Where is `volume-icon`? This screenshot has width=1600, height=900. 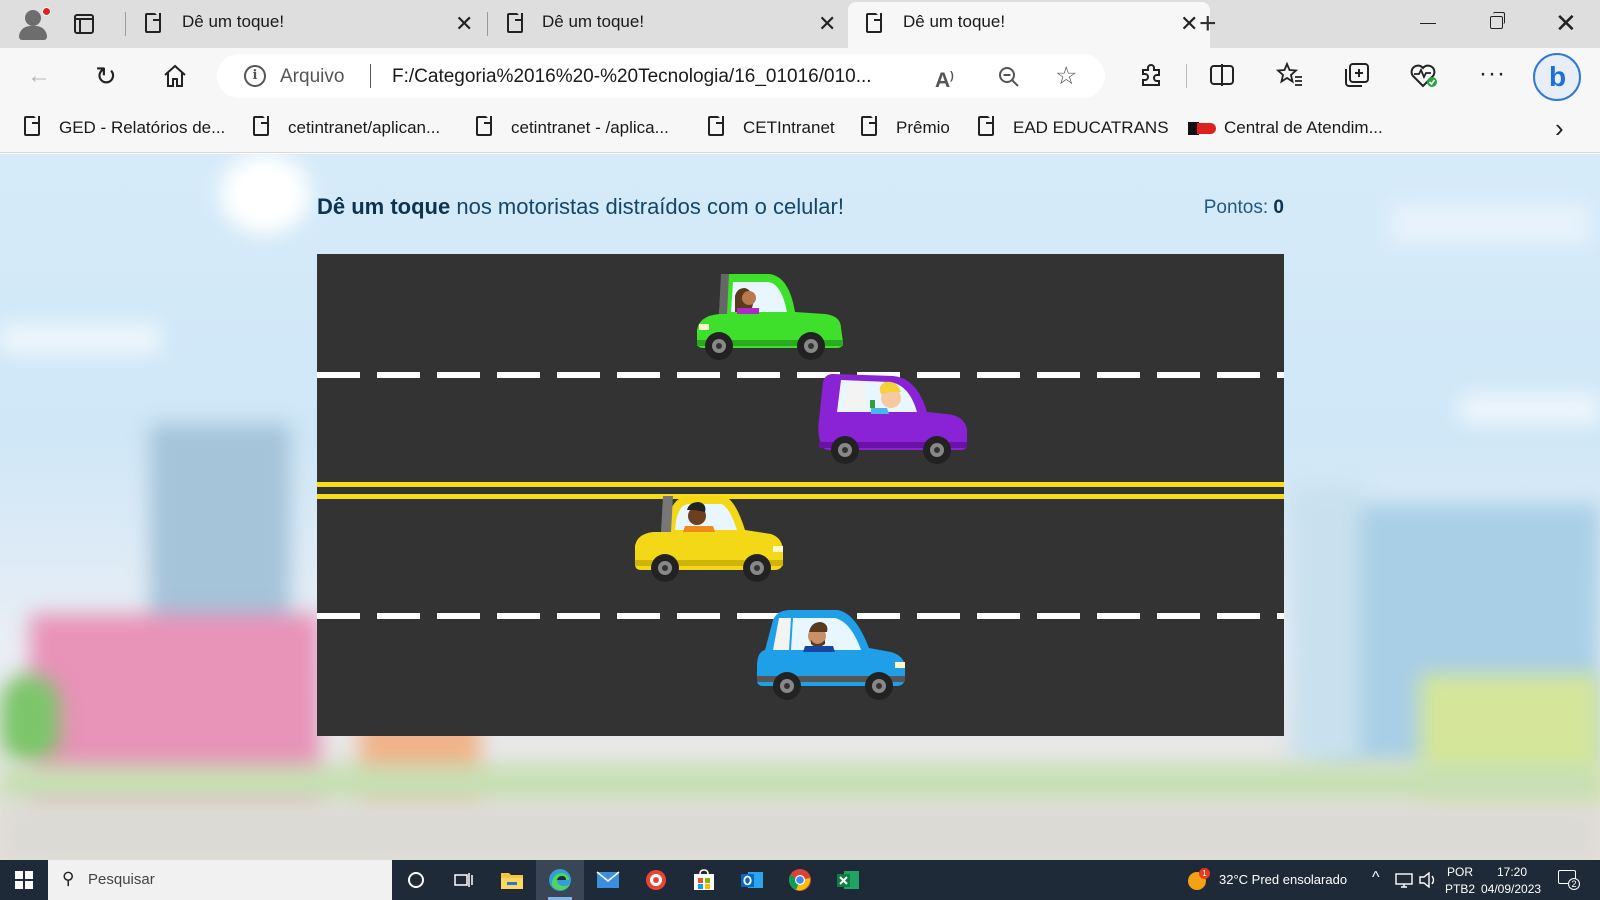 volume-icon is located at coordinates (1428, 880).